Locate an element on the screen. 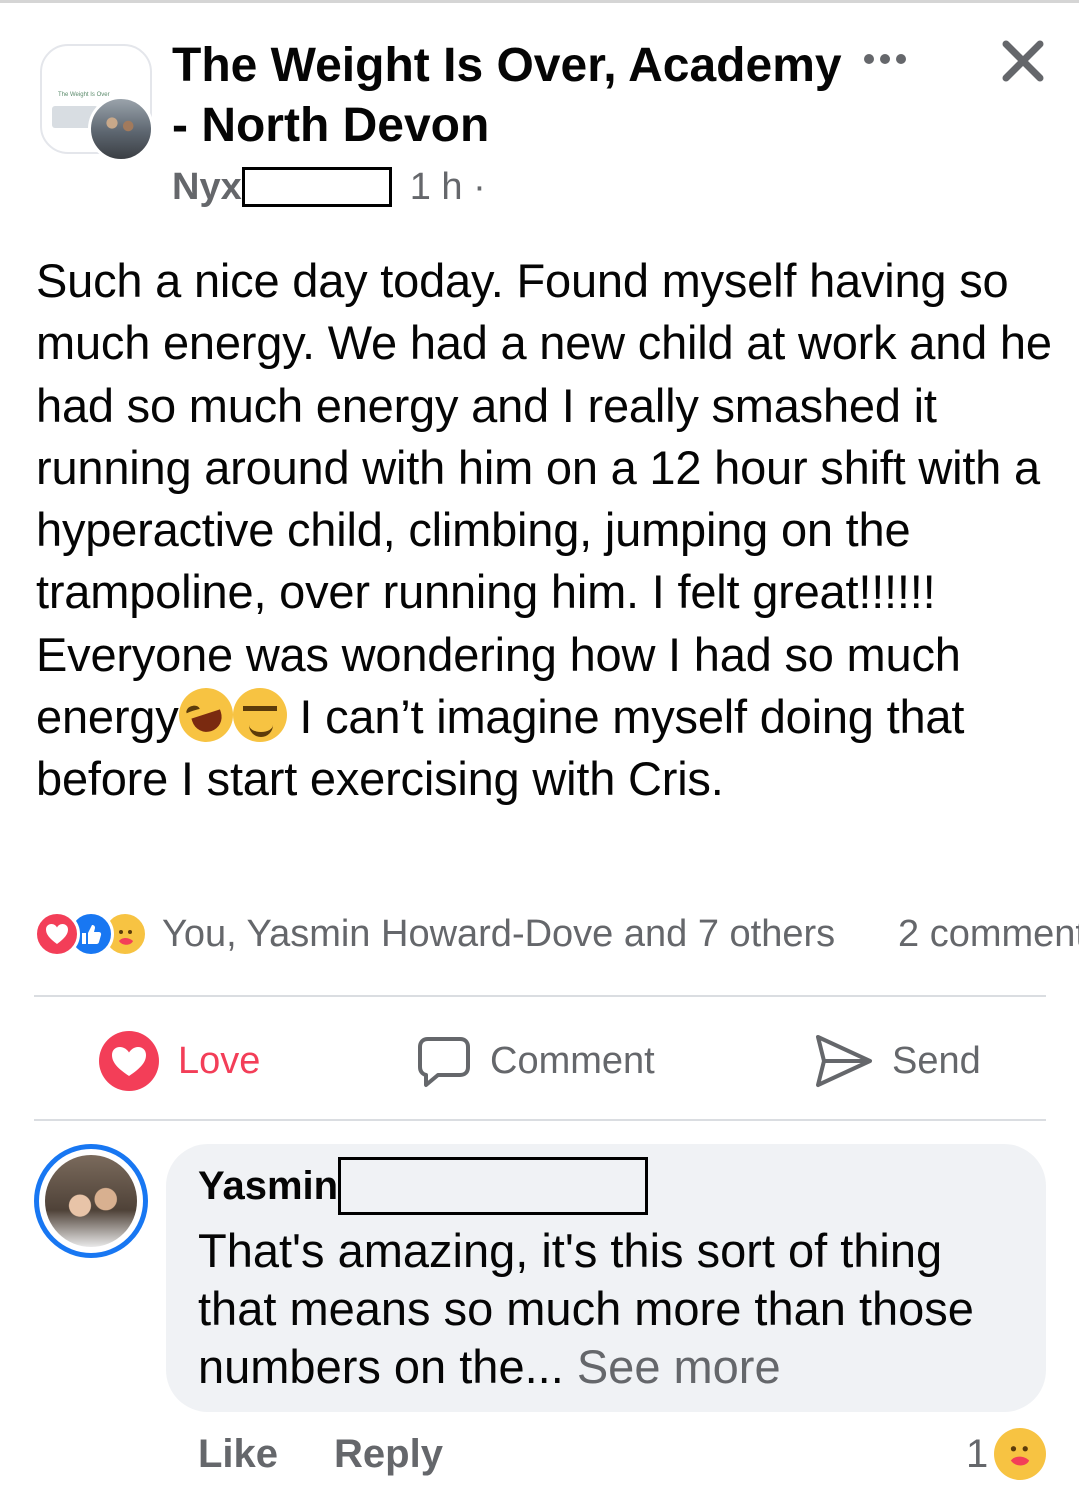  more-options-icon is located at coordinates (890, 59).